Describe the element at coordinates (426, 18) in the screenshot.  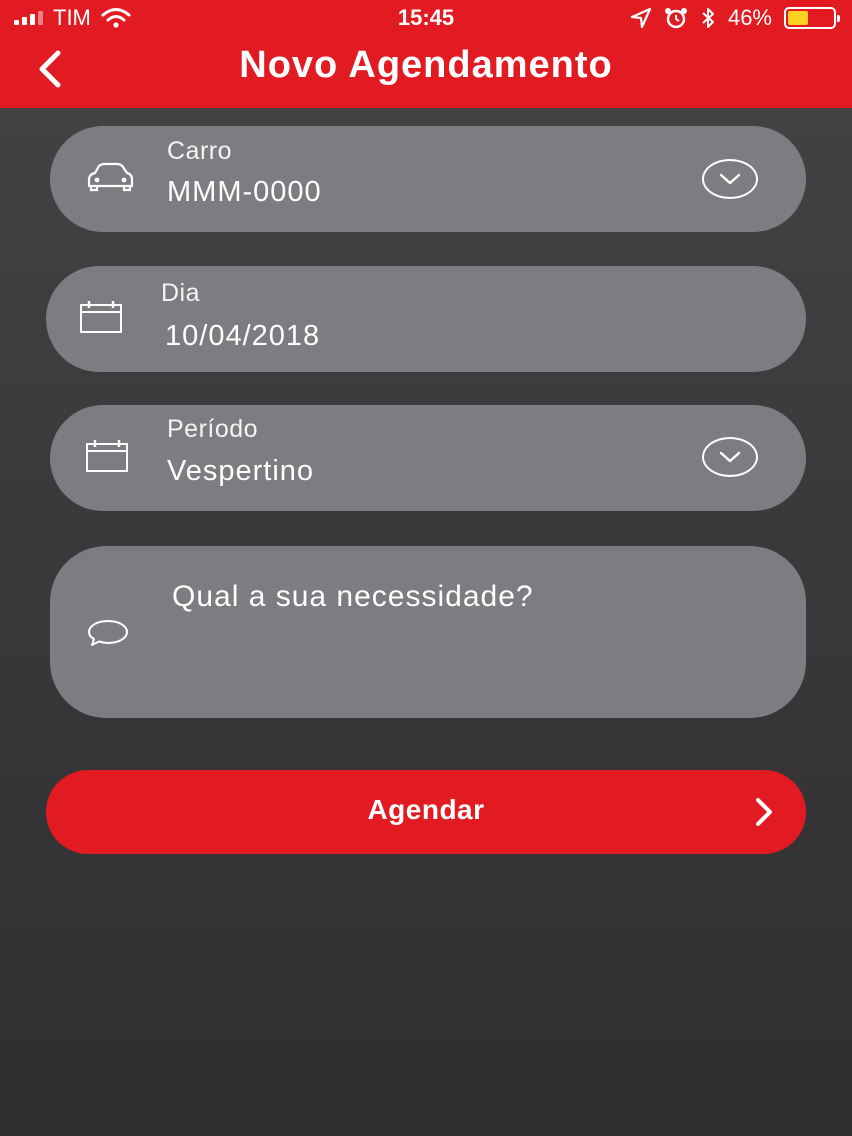
I see `status-bar: TIM 15:45 46%` at that location.